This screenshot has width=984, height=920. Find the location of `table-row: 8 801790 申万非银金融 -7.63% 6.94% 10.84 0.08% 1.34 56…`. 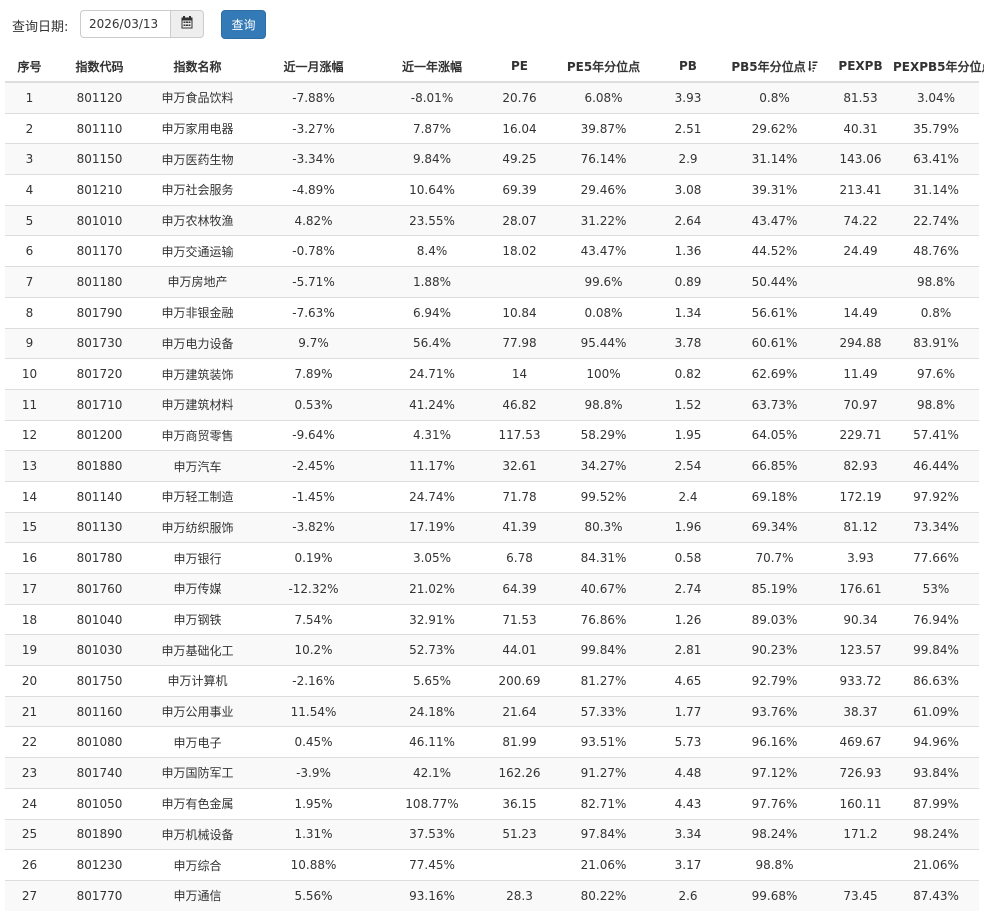

table-row: 8 801790 申万非银金融 -7.63% 6.94% 10.84 0.08% 1.34 56… is located at coordinates (492, 312).